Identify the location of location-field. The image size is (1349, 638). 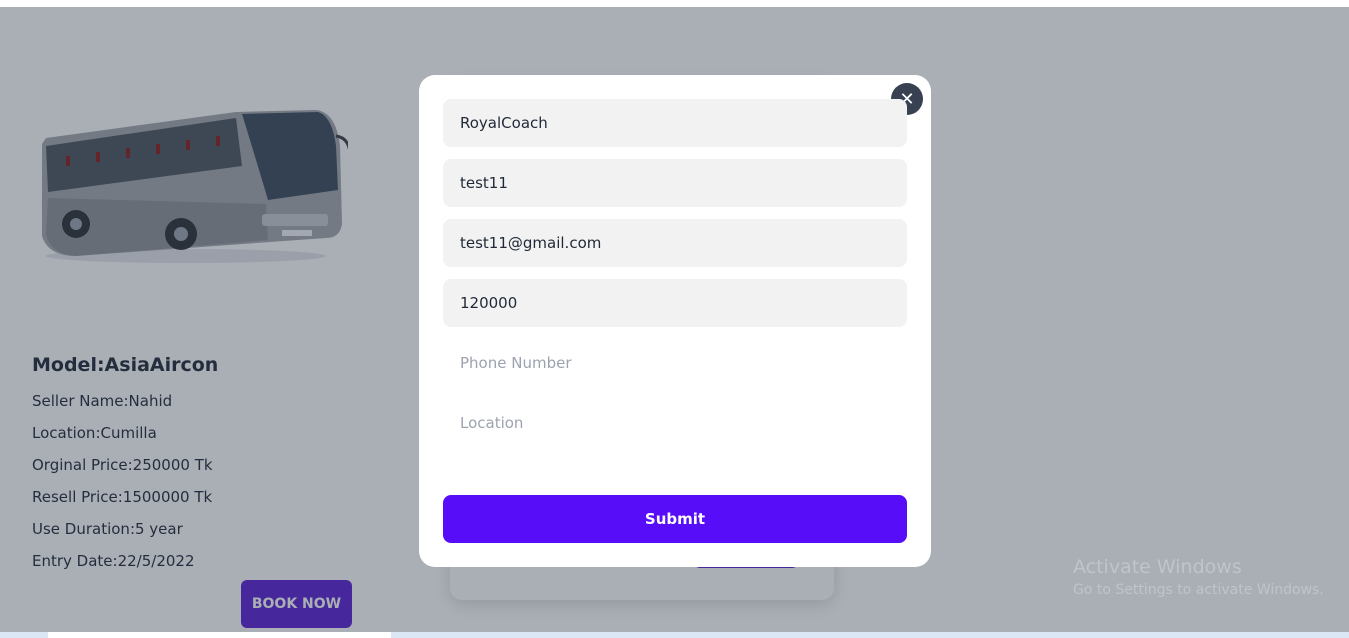
(675, 423).